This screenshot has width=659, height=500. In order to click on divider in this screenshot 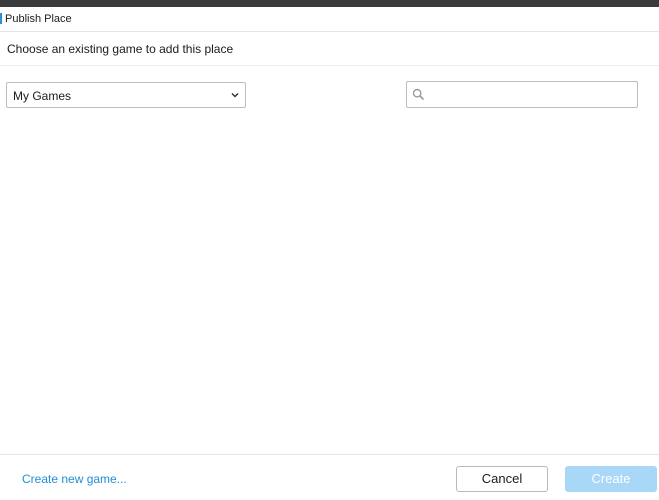, I will do `click(329, 65)`.